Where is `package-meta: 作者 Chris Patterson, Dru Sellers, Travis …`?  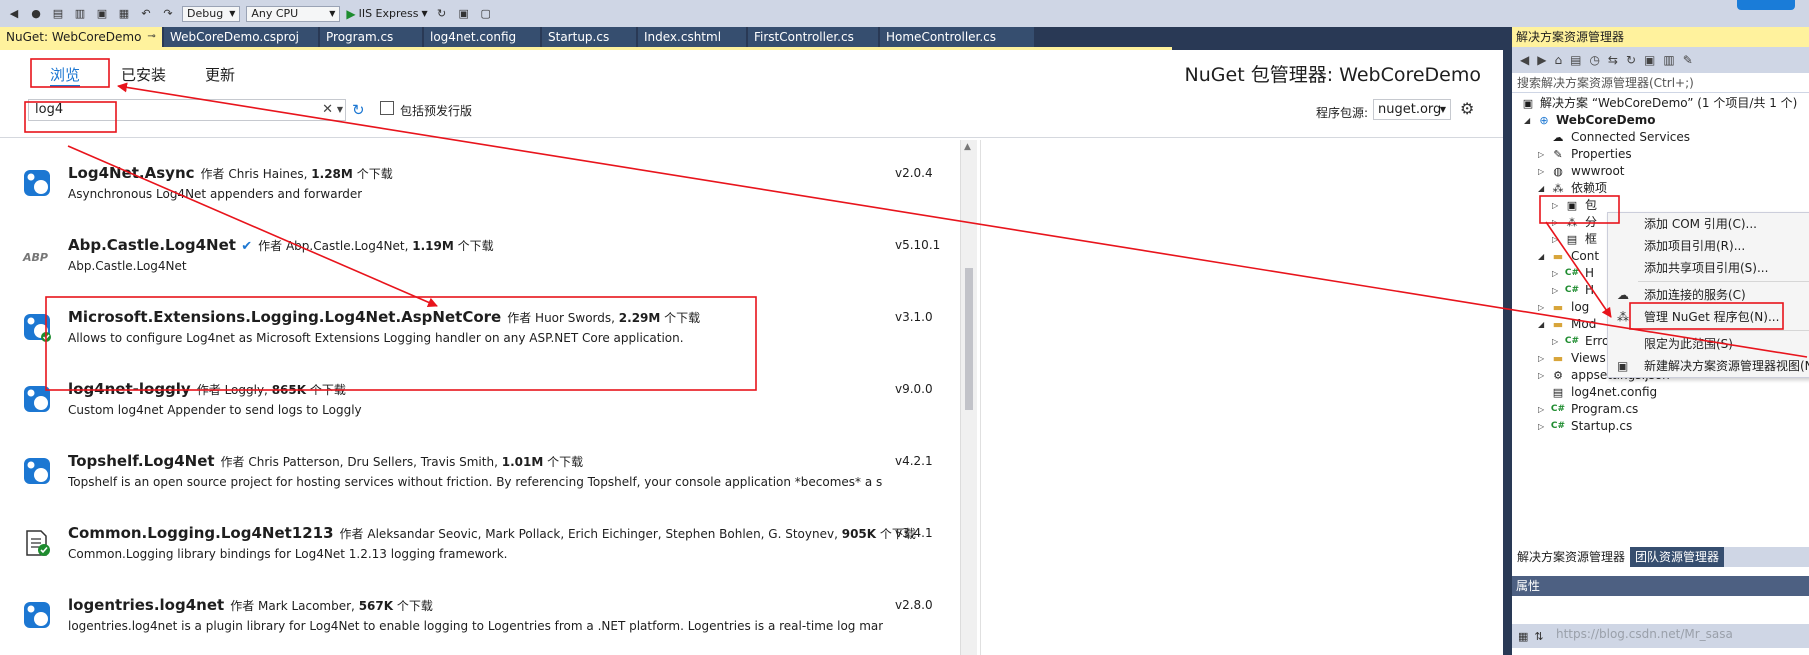 package-meta: 作者 Chris Patterson, Dru Sellers, Travis … is located at coordinates (402, 462).